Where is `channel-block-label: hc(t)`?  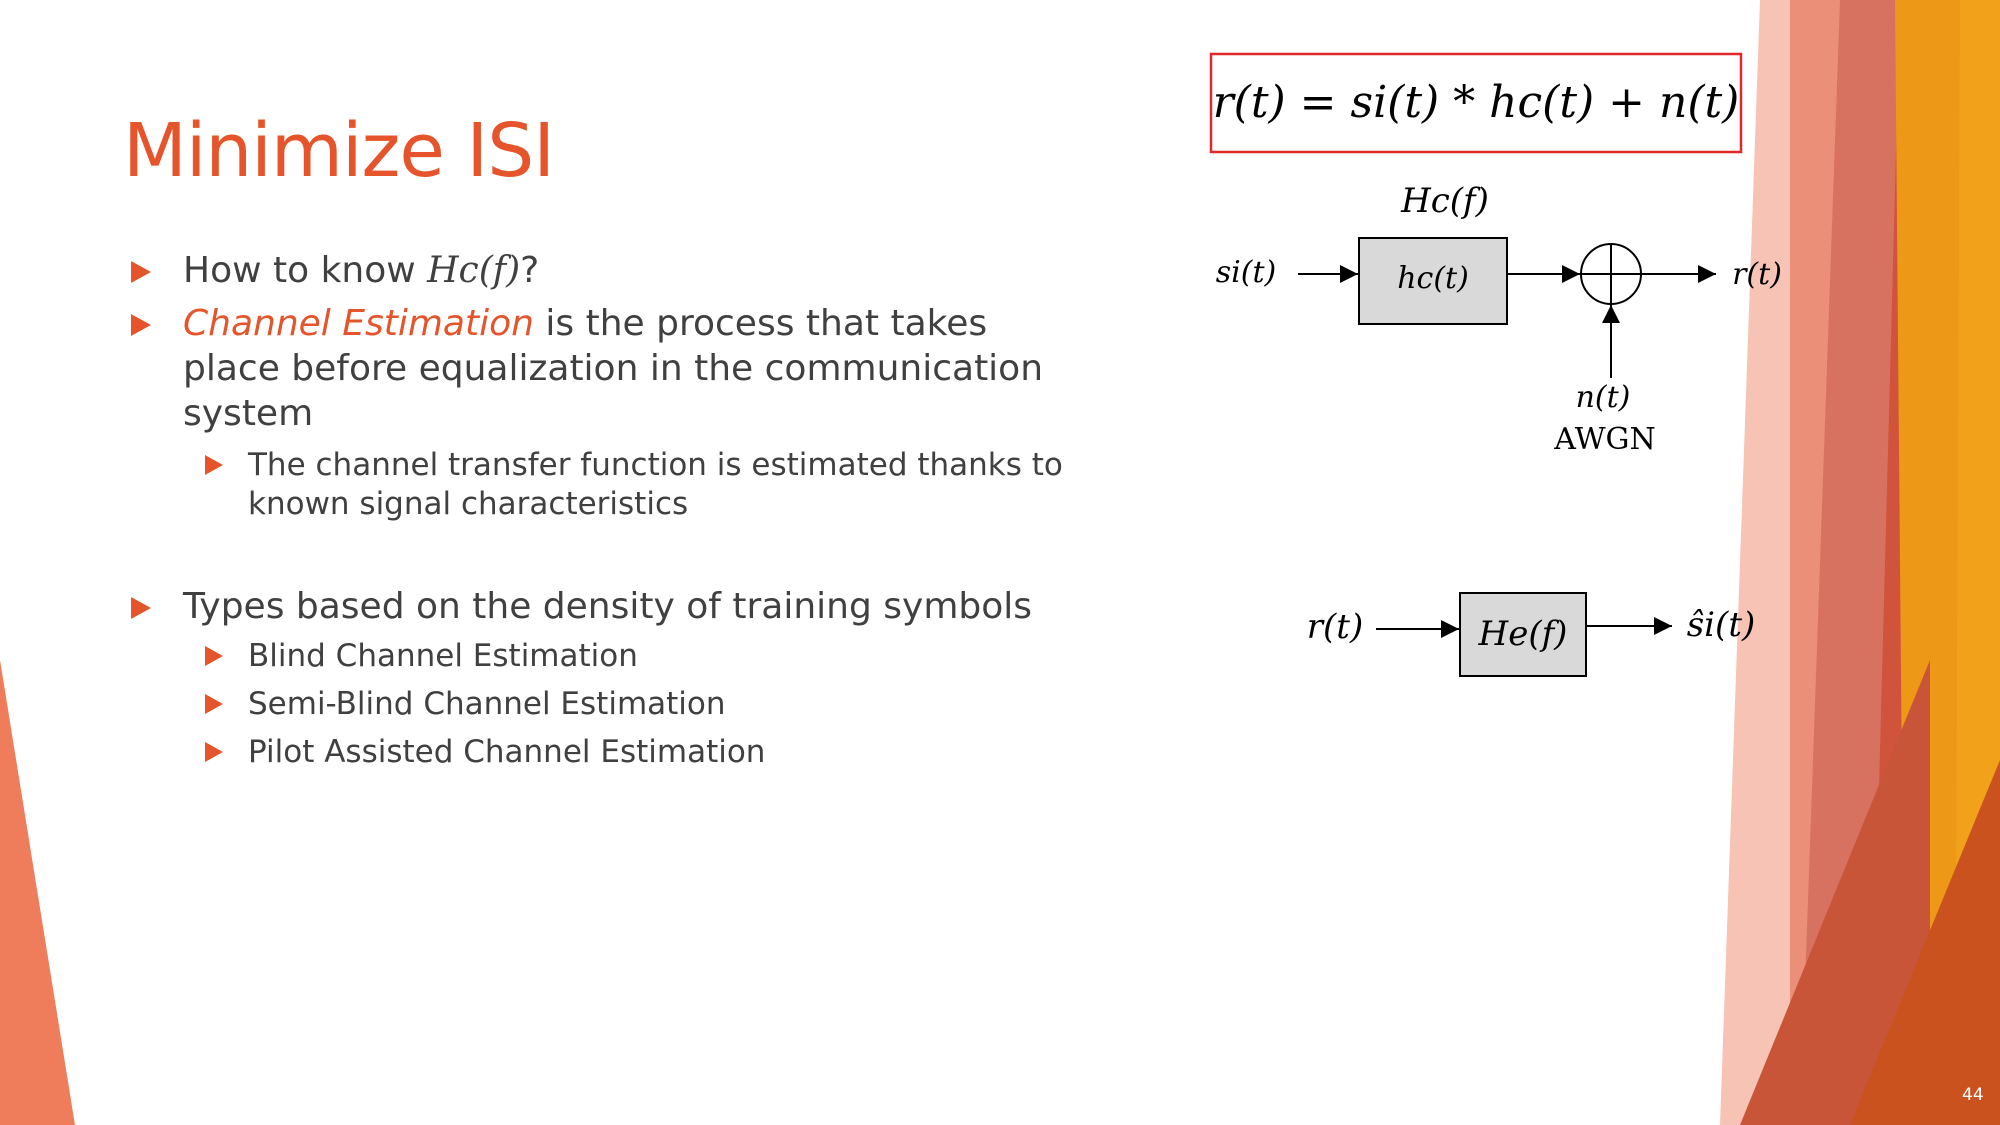 channel-block-label: hc(t) is located at coordinates (1433, 278).